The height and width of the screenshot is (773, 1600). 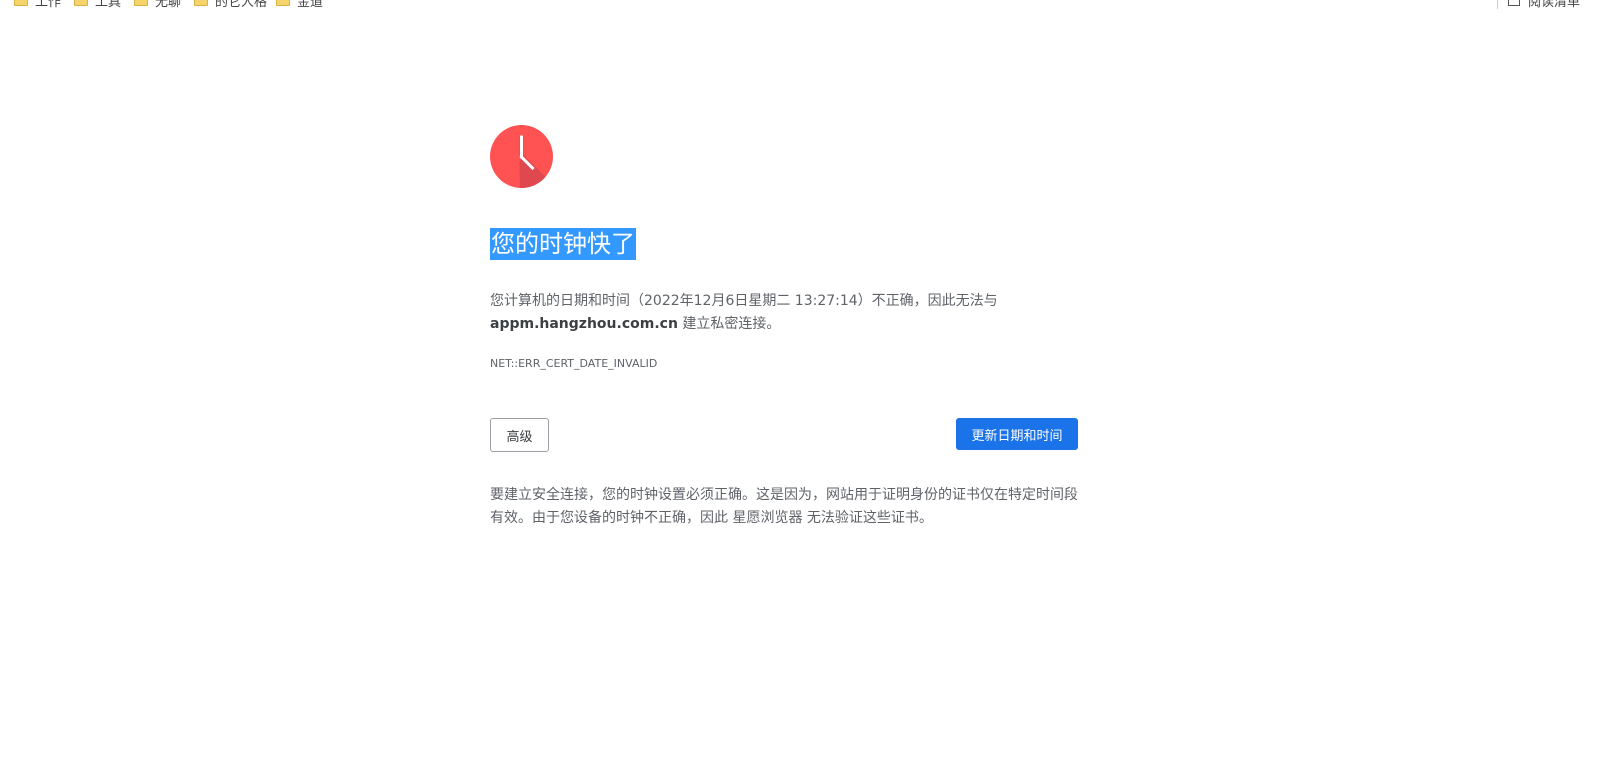 I want to click on clock-icon, so click(x=521, y=156).